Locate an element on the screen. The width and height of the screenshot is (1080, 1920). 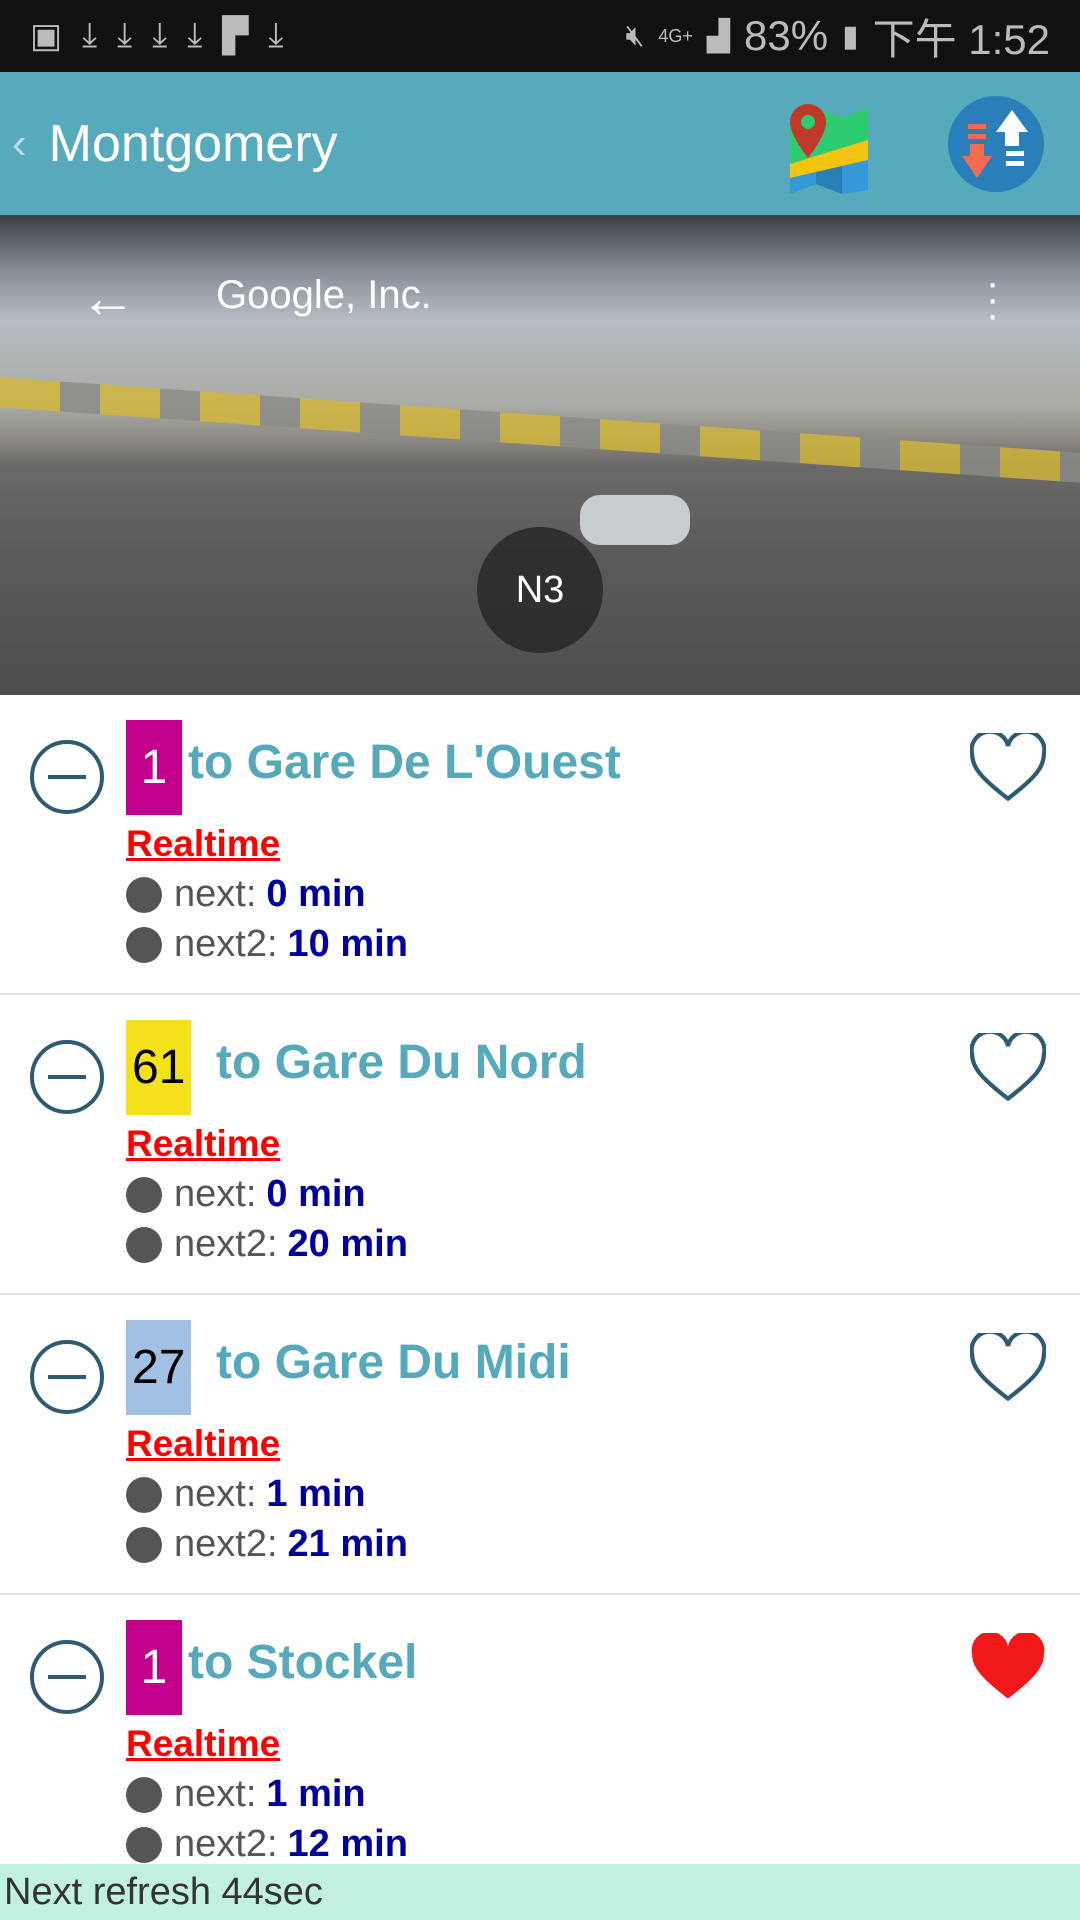
line-number: 27 is located at coordinates (159, 1367).